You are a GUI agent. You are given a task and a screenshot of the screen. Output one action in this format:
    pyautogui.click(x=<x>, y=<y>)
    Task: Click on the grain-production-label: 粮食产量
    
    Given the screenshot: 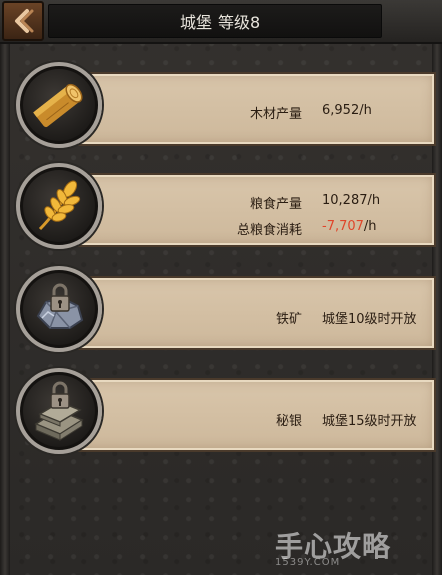 What is the action you would take?
    pyautogui.click(x=275, y=204)
    